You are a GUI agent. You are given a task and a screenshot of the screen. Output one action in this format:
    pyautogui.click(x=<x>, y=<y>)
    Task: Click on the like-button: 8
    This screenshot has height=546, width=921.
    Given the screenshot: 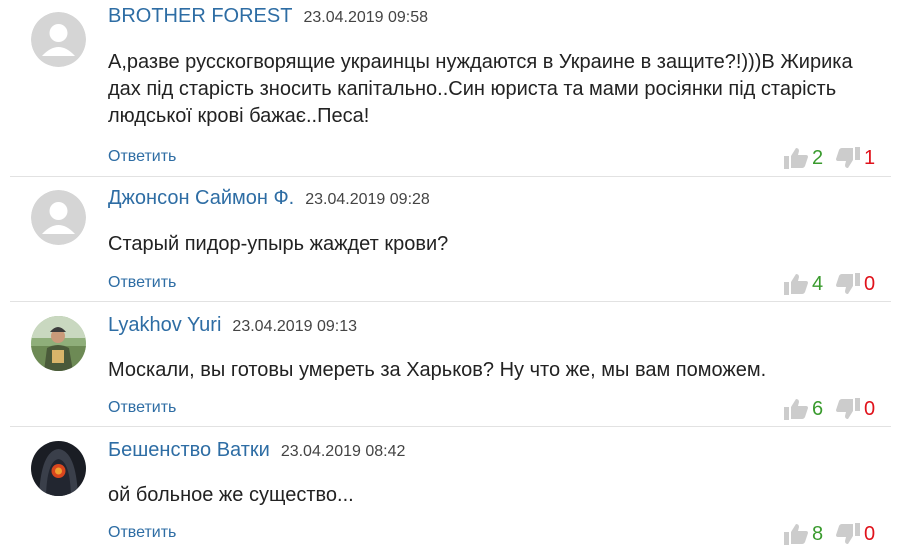 What is the action you would take?
    pyautogui.click(x=807, y=534)
    